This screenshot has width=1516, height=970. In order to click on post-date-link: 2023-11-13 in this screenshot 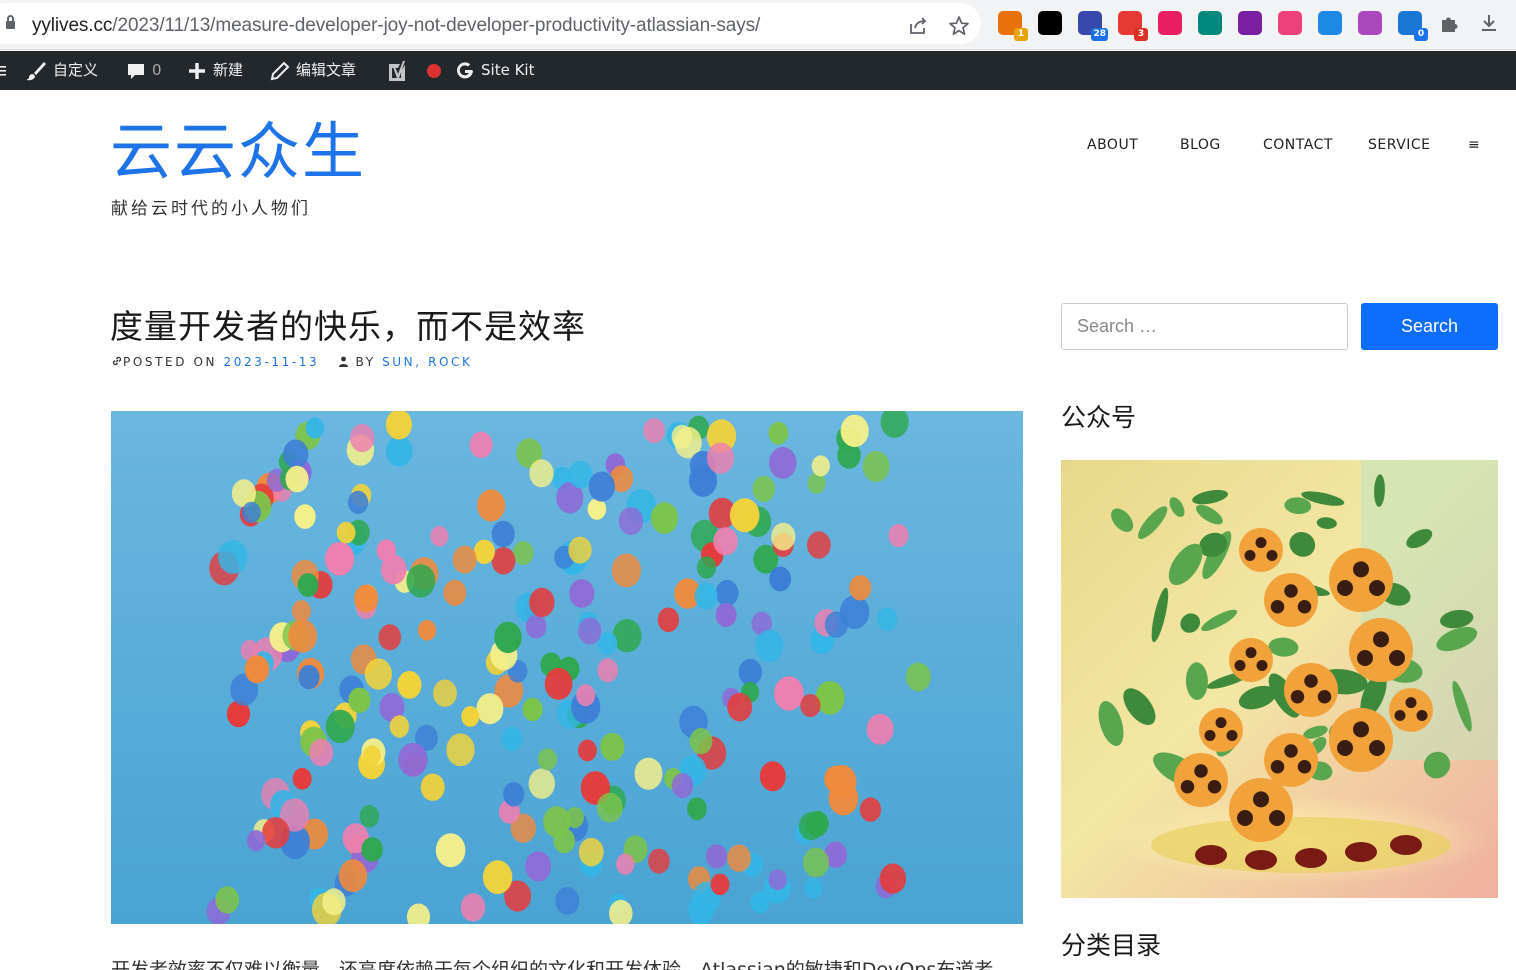, I will do `click(272, 362)`.